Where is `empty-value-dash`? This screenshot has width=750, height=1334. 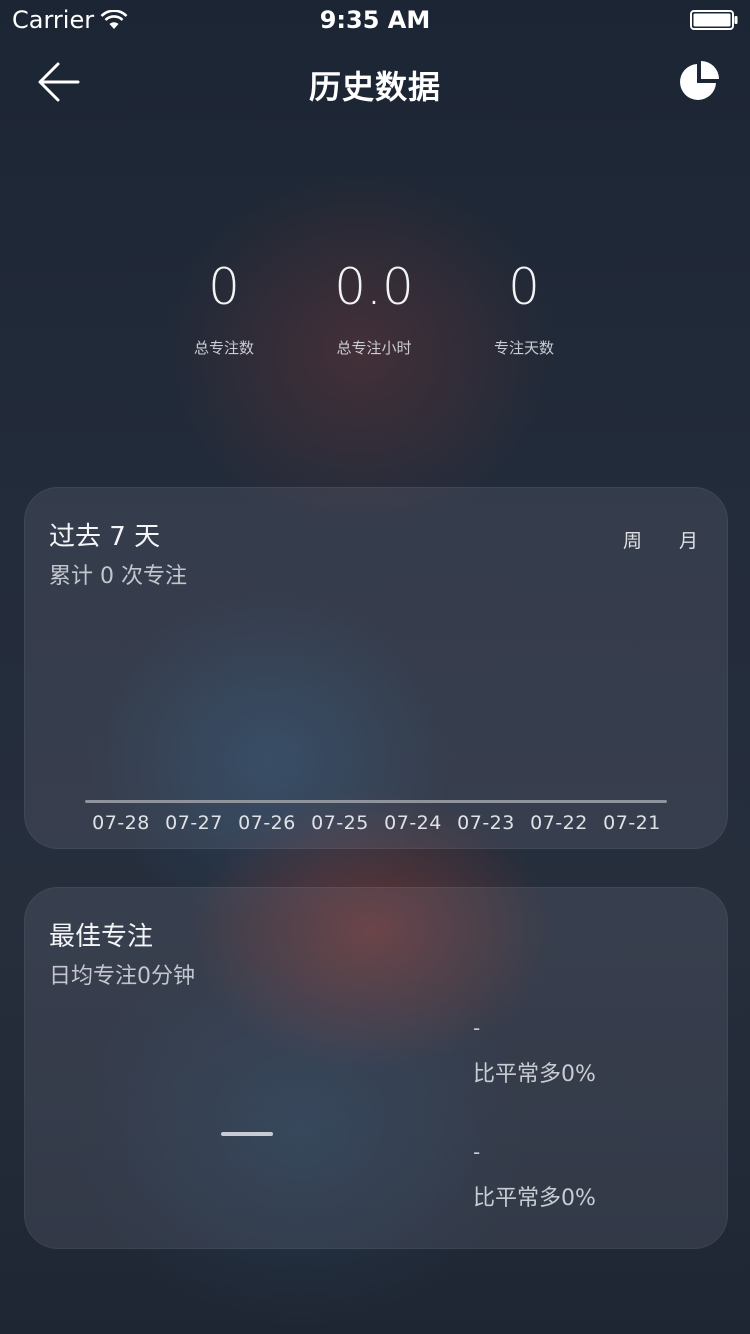
empty-value-dash is located at coordinates (247, 1134).